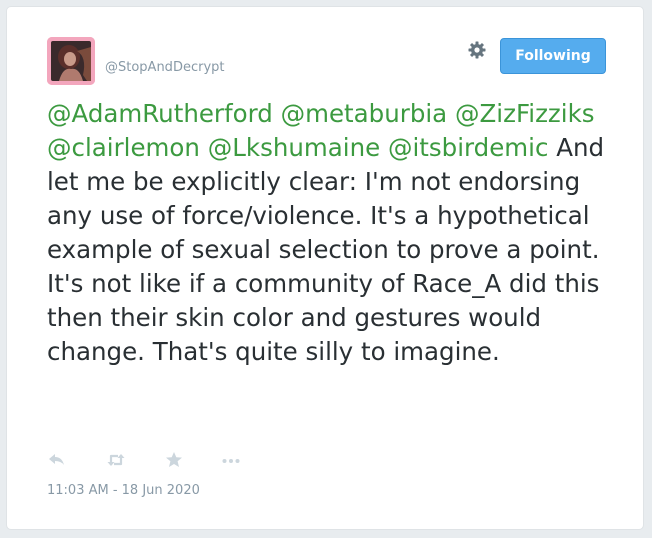 The width and height of the screenshot is (652, 538). What do you see at coordinates (553, 56) in the screenshot?
I see `following-button: Following` at bounding box center [553, 56].